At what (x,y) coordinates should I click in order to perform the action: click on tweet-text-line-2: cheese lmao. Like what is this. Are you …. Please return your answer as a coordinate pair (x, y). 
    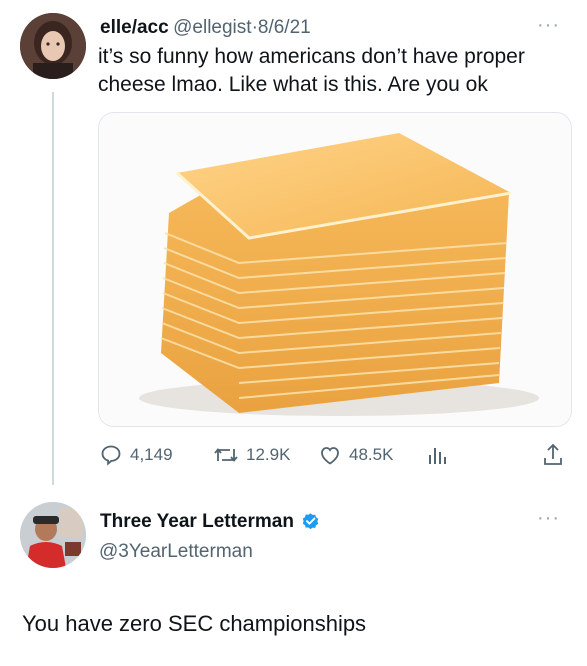
    Looking at the image, I should click on (293, 84).